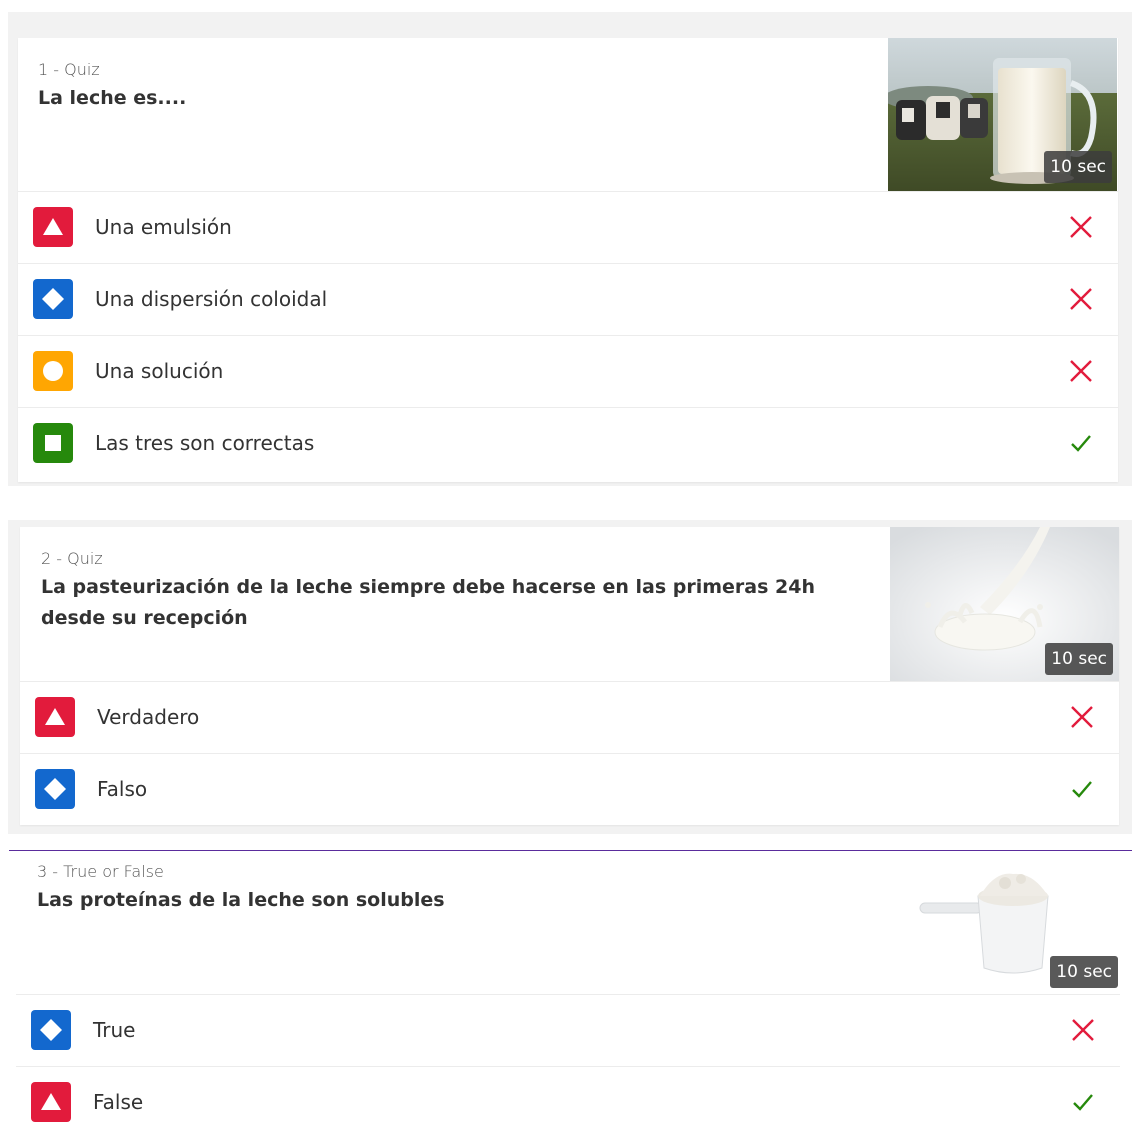  Describe the element at coordinates (53, 371) in the screenshot. I see `circle-icon` at that location.